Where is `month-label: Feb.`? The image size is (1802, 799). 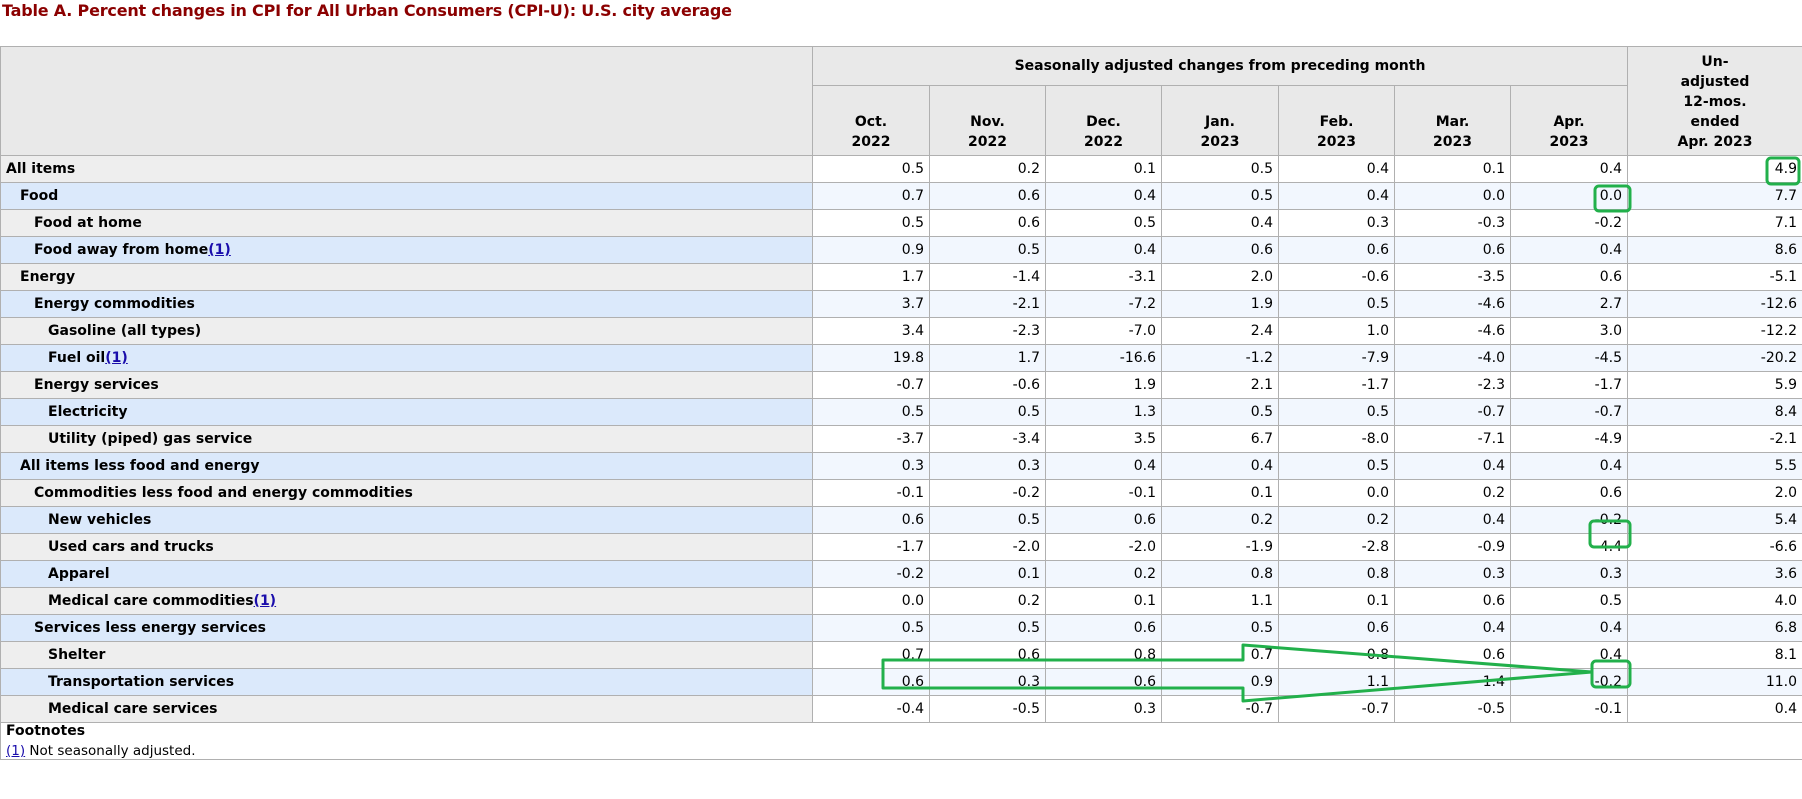
month-label: Feb. is located at coordinates (1336, 122).